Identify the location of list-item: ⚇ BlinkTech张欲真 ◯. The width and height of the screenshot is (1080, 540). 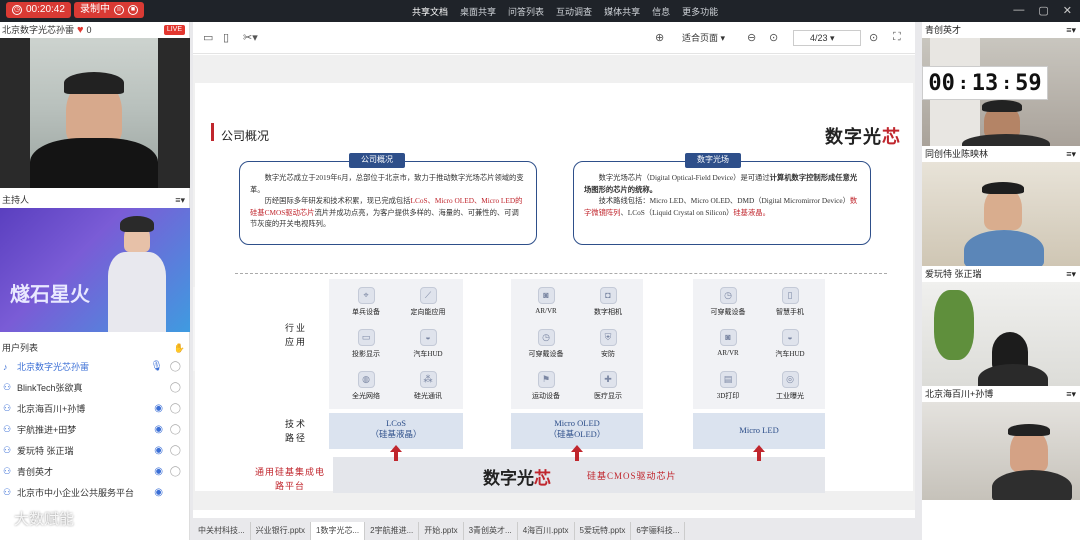
(94, 387).